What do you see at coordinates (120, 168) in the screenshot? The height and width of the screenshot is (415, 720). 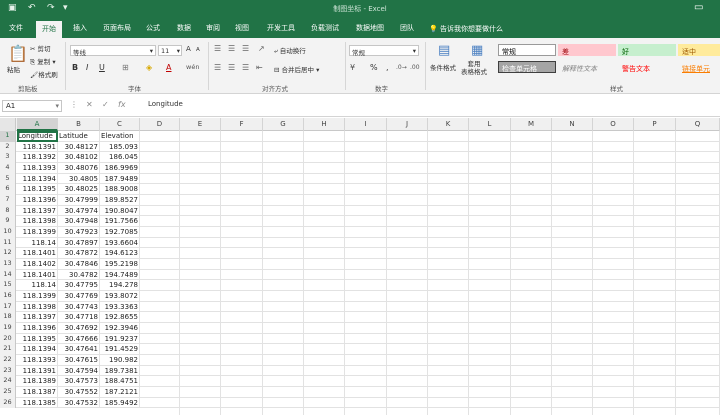 I see `cell-c4: 186.9969` at bounding box center [120, 168].